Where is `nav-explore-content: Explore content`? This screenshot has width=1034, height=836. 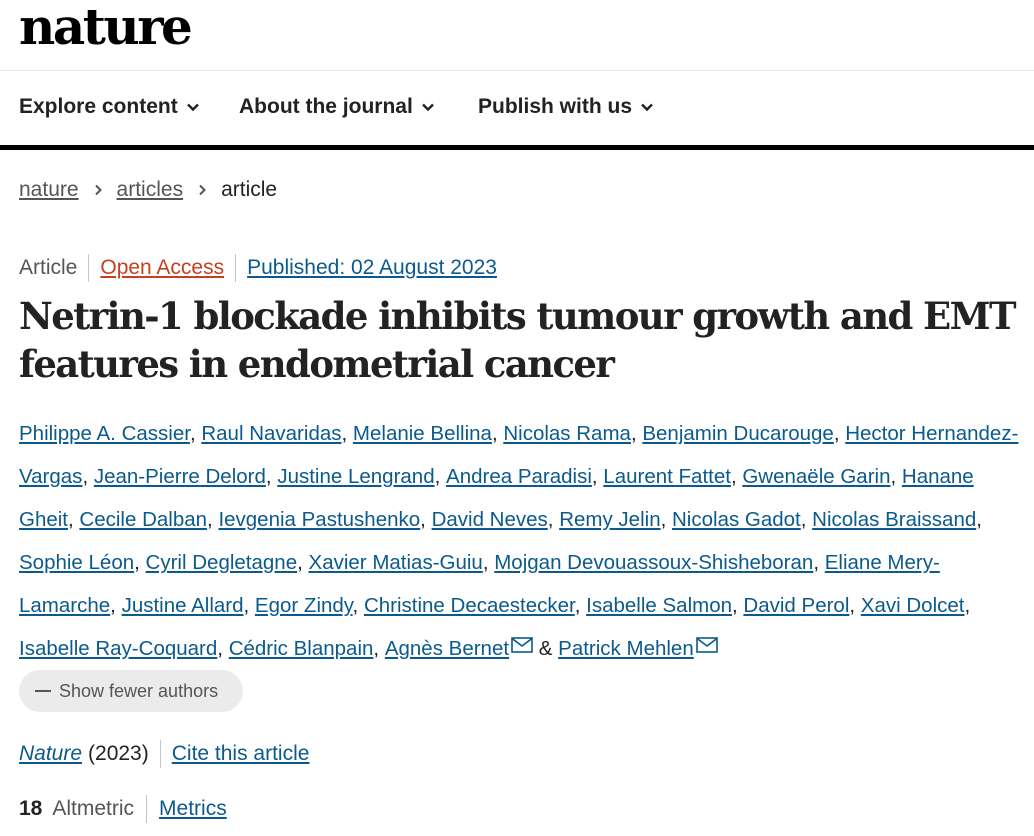 nav-explore-content: Explore content is located at coordinates (109, 107).